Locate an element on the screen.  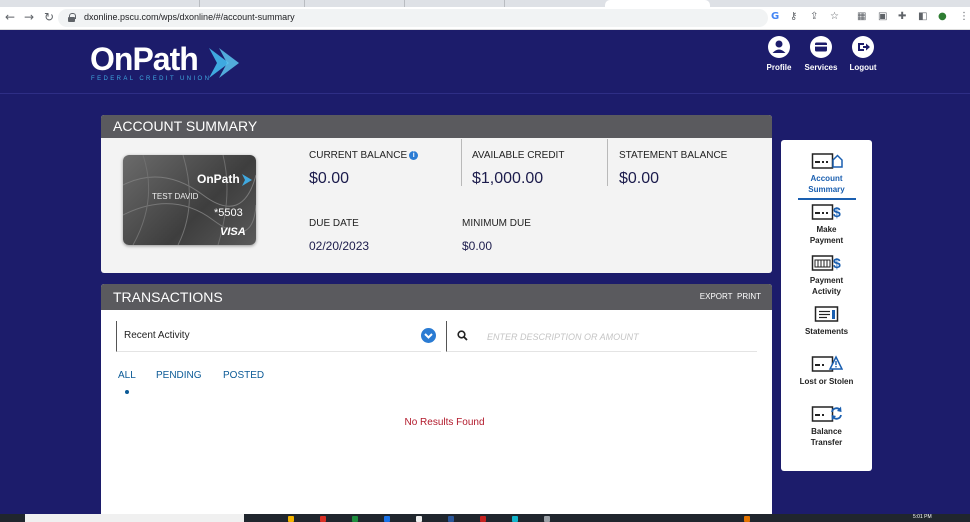
sidebar-label: Lost or Stolen is located at coordinates (826, 381).